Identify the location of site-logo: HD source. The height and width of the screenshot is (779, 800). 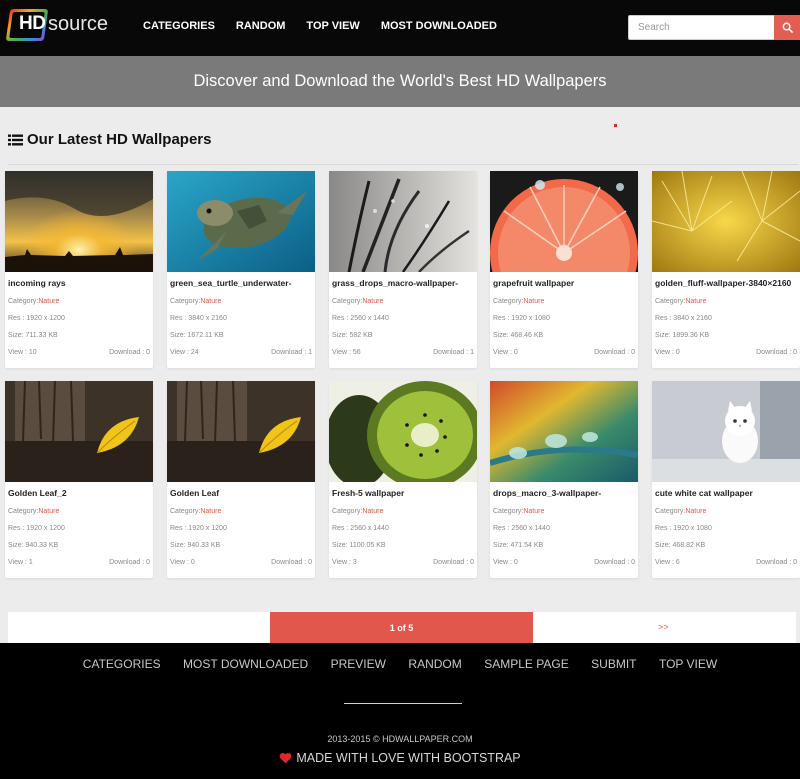
(56, 25).